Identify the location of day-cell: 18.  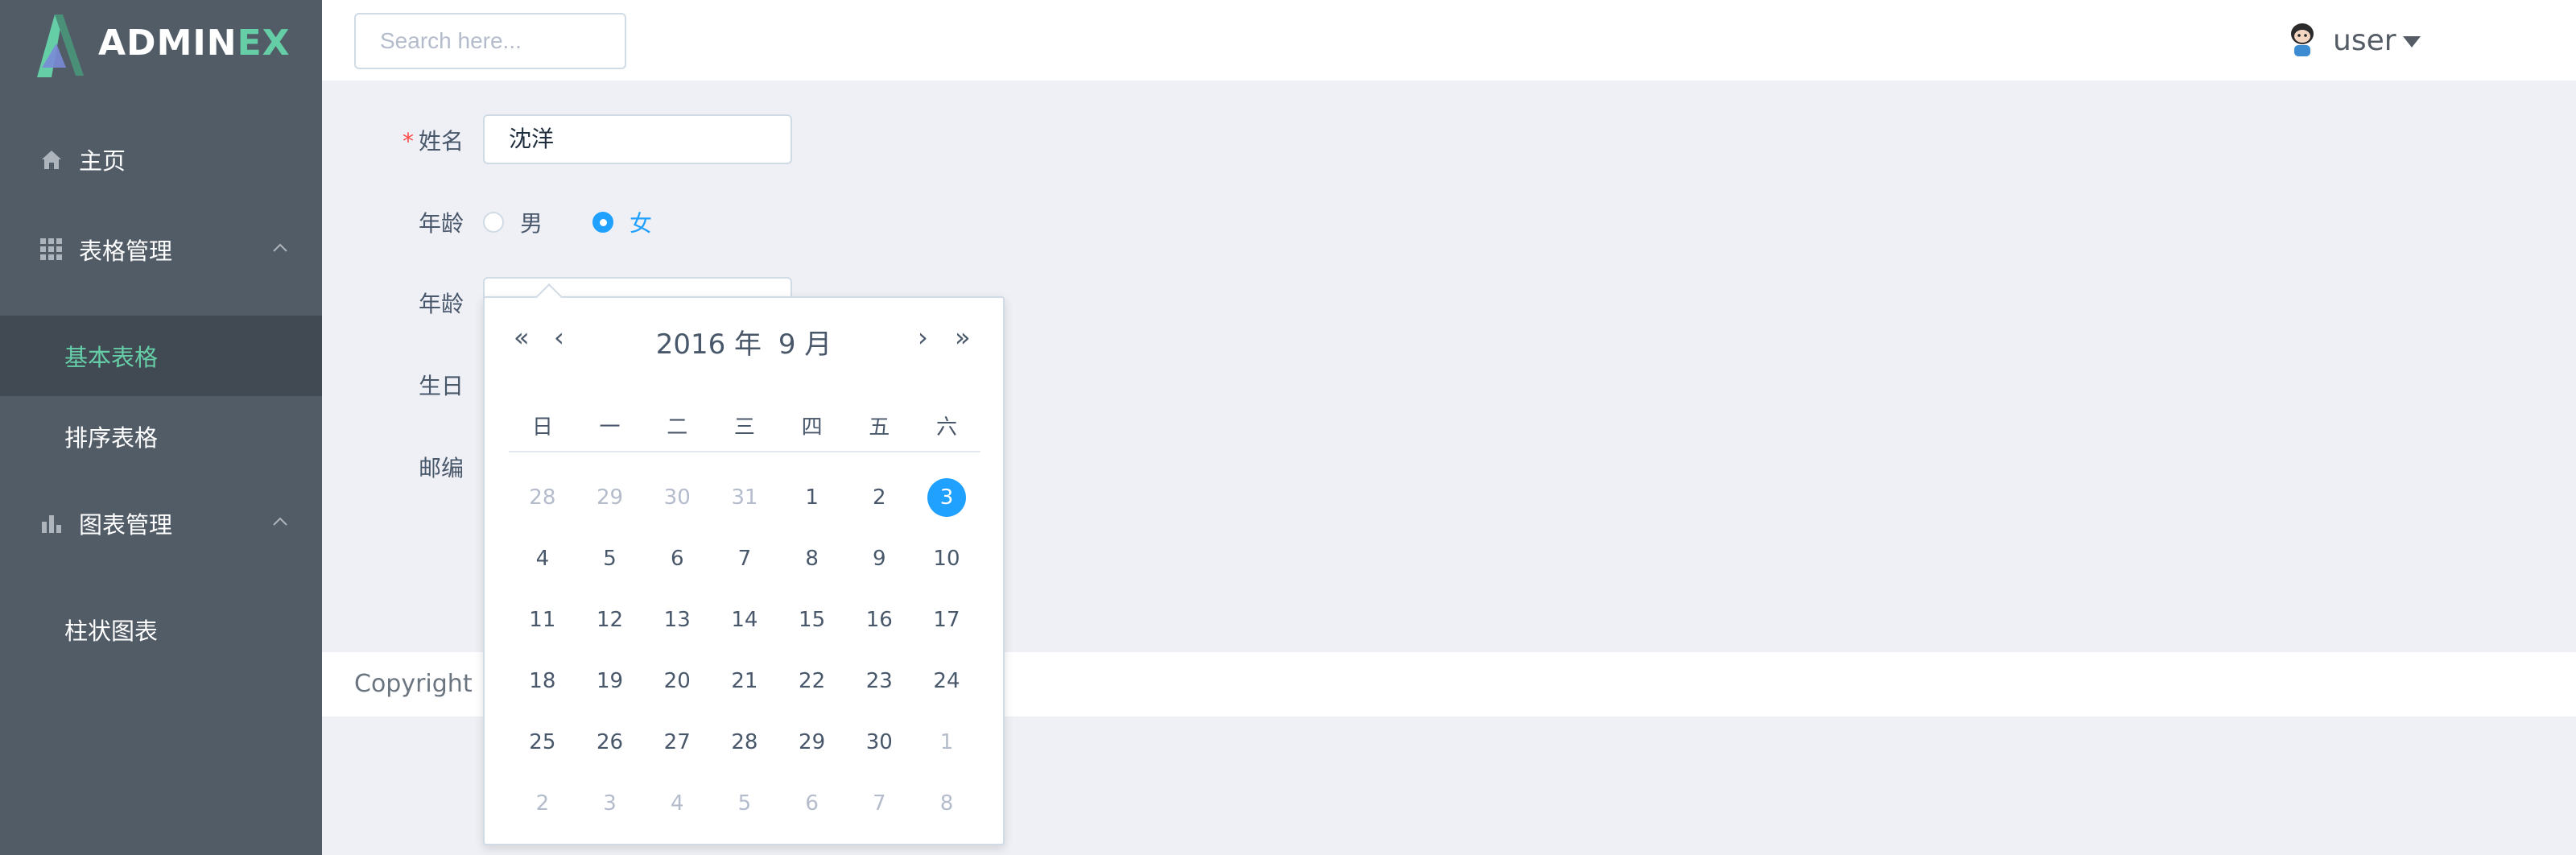
(542, 681).